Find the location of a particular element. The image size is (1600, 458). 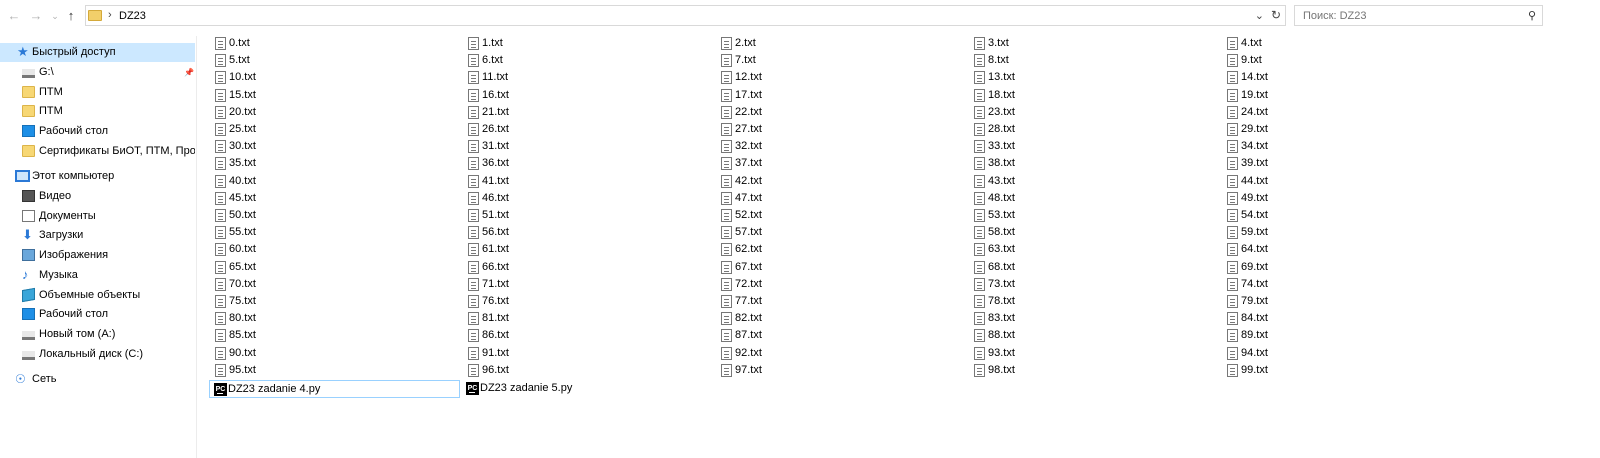

file-item: 18.txt is located at coordinates (1090, 95).